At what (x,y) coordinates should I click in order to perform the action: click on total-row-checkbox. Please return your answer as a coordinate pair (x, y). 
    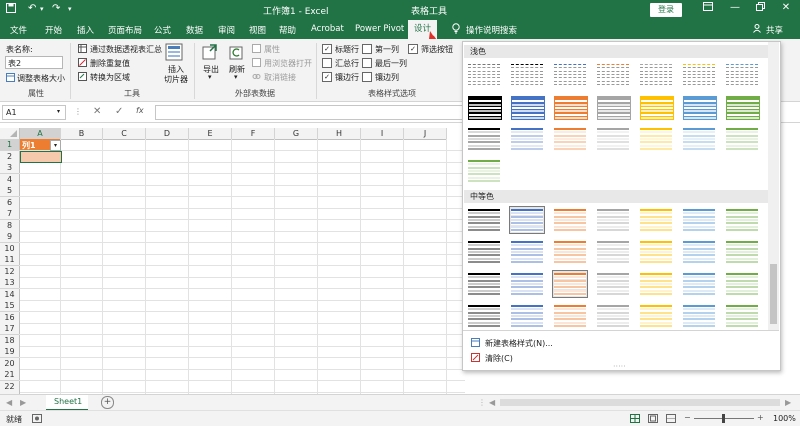
    Looking at the image, I should click on (327, 63).